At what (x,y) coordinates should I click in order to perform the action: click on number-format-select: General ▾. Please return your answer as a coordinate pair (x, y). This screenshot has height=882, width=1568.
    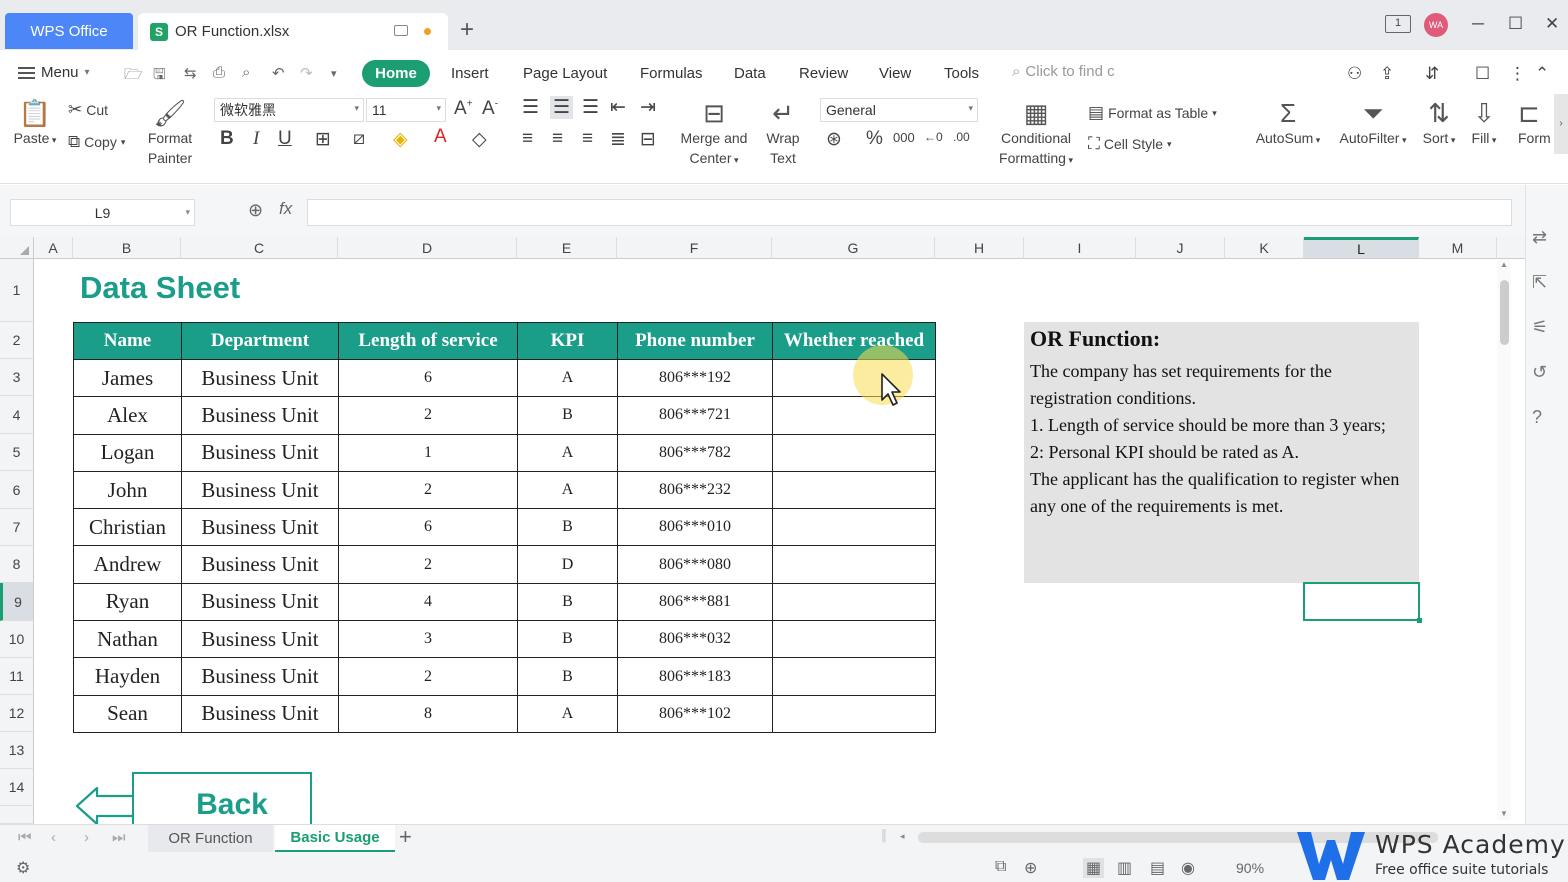
    Looking at the image, I should click on (899, 110).